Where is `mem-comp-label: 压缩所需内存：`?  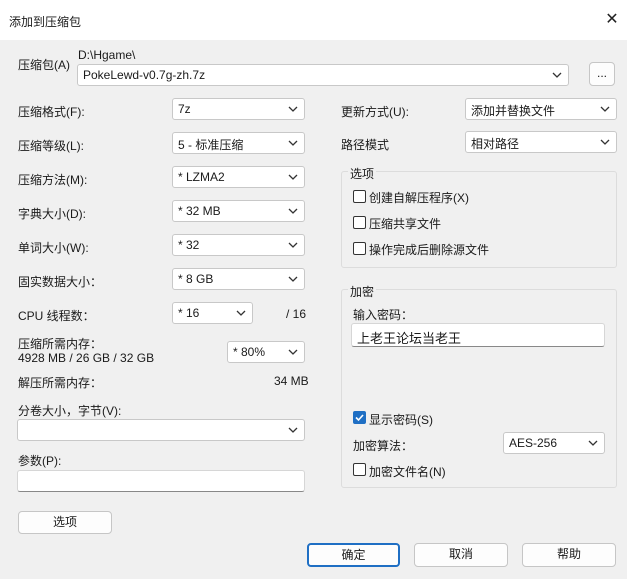 mem-comp-label: 压缩所需内存： is located at coordinates (60, 344).